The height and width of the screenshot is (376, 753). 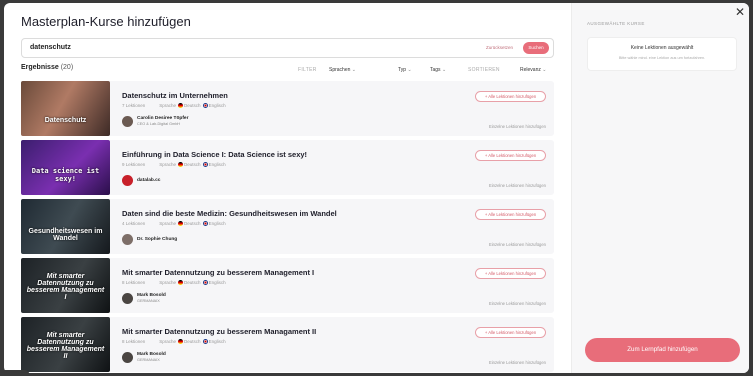 What do you see at coordinates (159, 124) in the screenshot?
I see `author-subtitle: CEO & Lab-Digital GmbH` at bounding box center [159, 124].